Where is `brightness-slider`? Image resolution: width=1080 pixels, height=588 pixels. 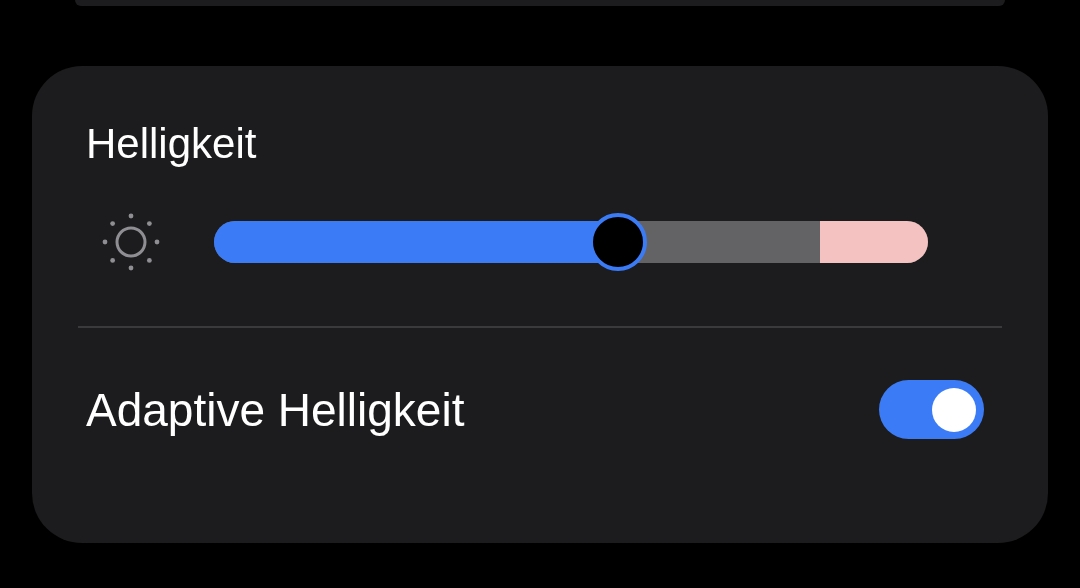 brightness-slider is located at coordinates (571, 242).